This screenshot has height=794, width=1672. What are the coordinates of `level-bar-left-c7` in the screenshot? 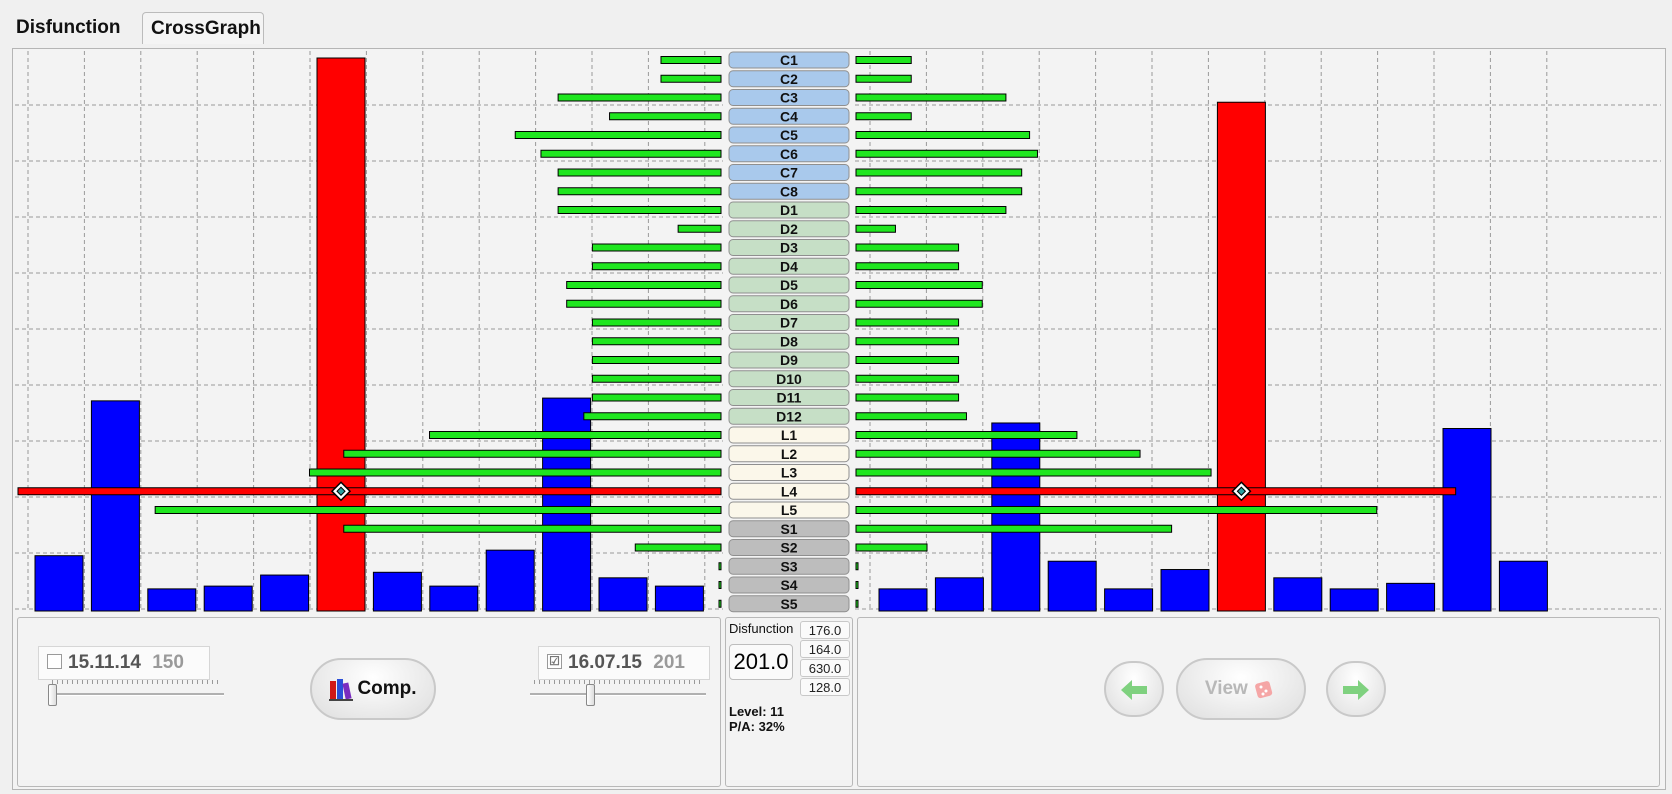 It's located at (639, 172).